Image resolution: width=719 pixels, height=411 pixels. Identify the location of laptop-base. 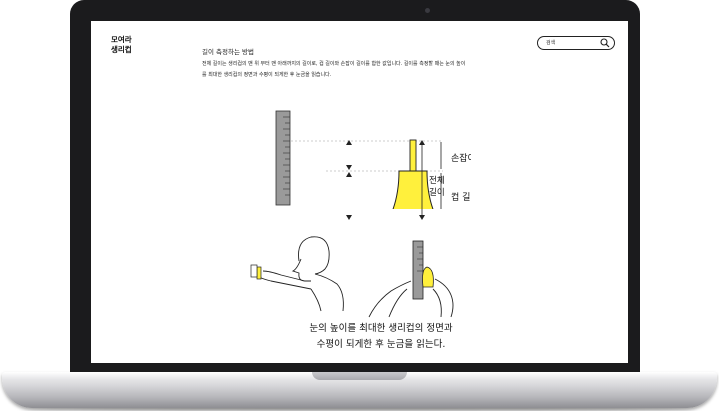
(359, 390).